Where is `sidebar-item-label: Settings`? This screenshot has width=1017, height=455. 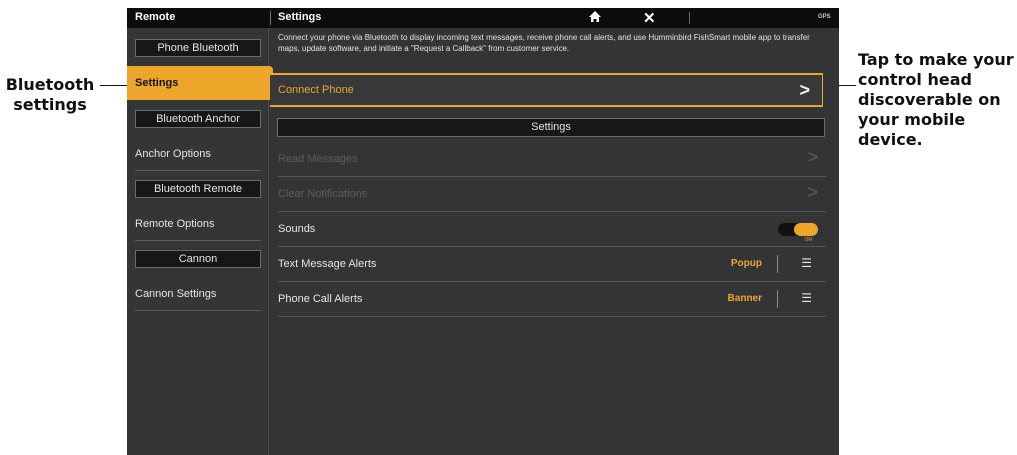
sidebar-item-label: Settings is located at coordinates (157, 83).